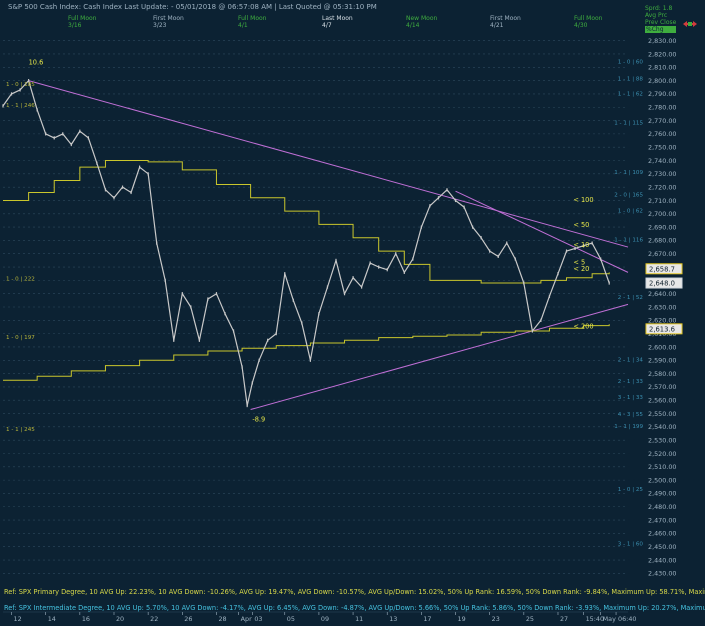 The height and width of the screenshot is (626, 705). Describe the element at coordinates (243, 25) in the screenshot. I see `moon-date: 4/1` at that location.